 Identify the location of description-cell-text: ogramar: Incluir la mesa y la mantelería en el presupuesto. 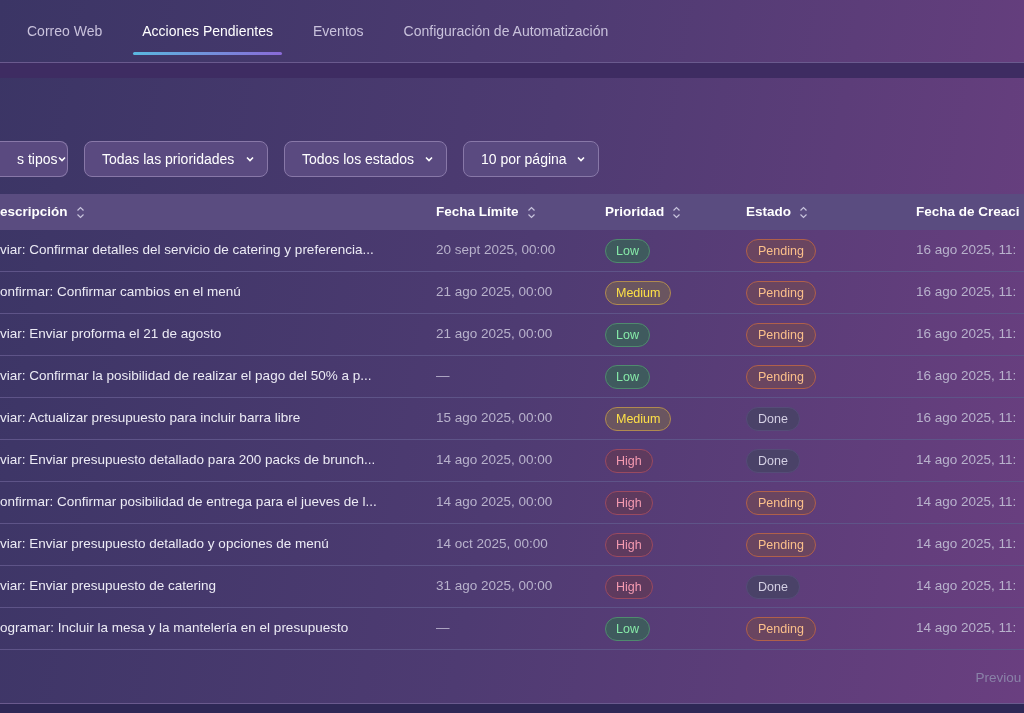
(175, 628).